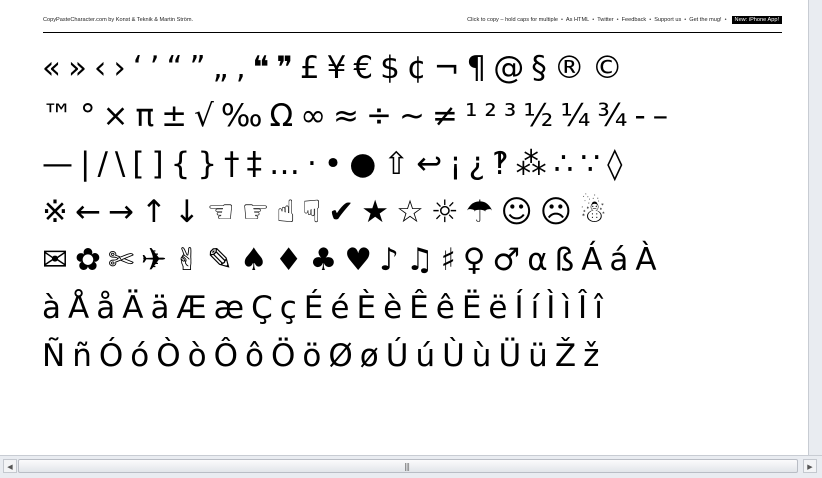 This screenshot has height=478, width=822. Describe the element at coordinates (254, 260) in the screenshot. I see `character-cell: ♠` at that location.